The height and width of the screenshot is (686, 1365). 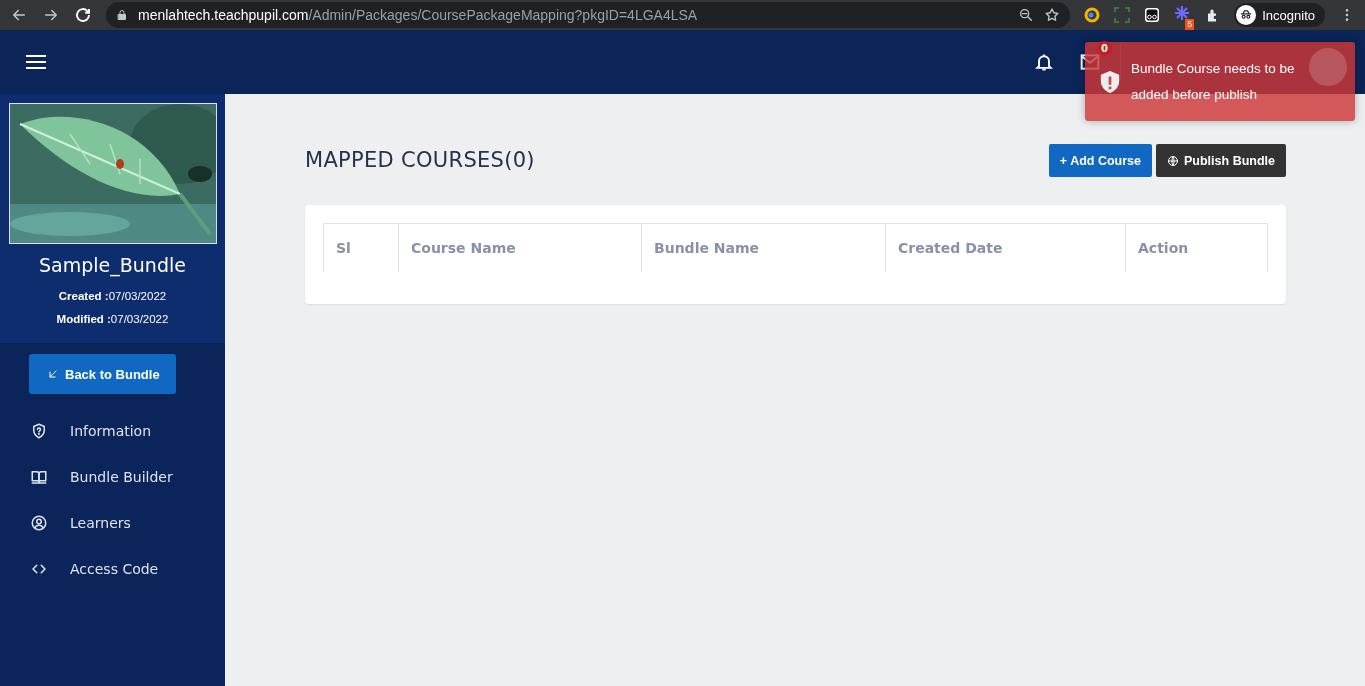 What do you see at coordinates (763, 248) in the screenshot?
I see `column-header: Bundle Name` at bounding box center [763, 248].